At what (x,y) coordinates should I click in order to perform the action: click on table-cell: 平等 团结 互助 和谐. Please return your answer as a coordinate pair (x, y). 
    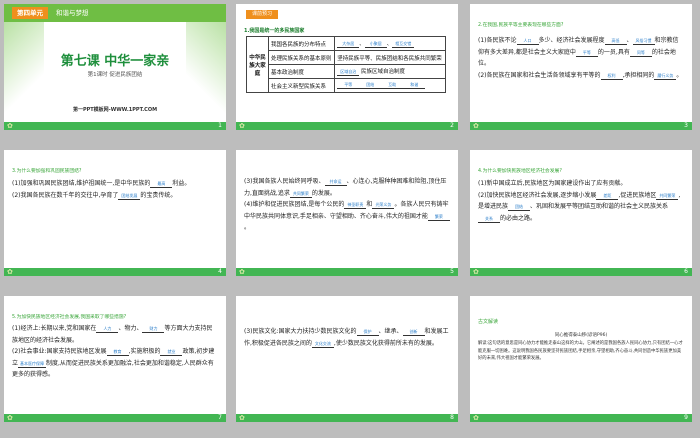
    Looking at the image, I should click on (390, 85).